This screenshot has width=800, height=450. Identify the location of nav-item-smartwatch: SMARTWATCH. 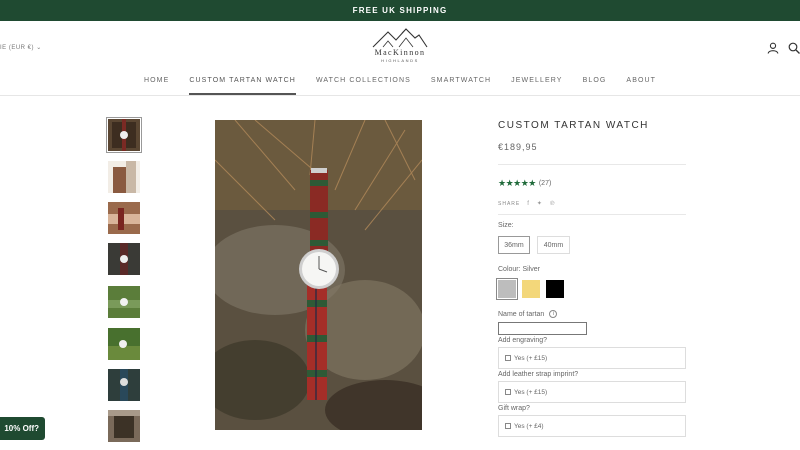
(461, 86).